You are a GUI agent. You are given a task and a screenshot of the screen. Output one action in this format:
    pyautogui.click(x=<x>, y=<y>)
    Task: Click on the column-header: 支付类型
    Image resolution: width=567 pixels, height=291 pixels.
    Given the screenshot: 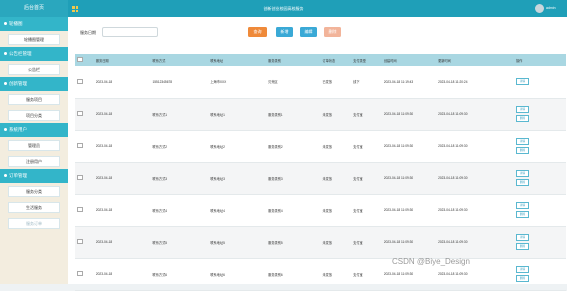 What is the action you would take?
    pyautogui.click(x=359, y=60)
    